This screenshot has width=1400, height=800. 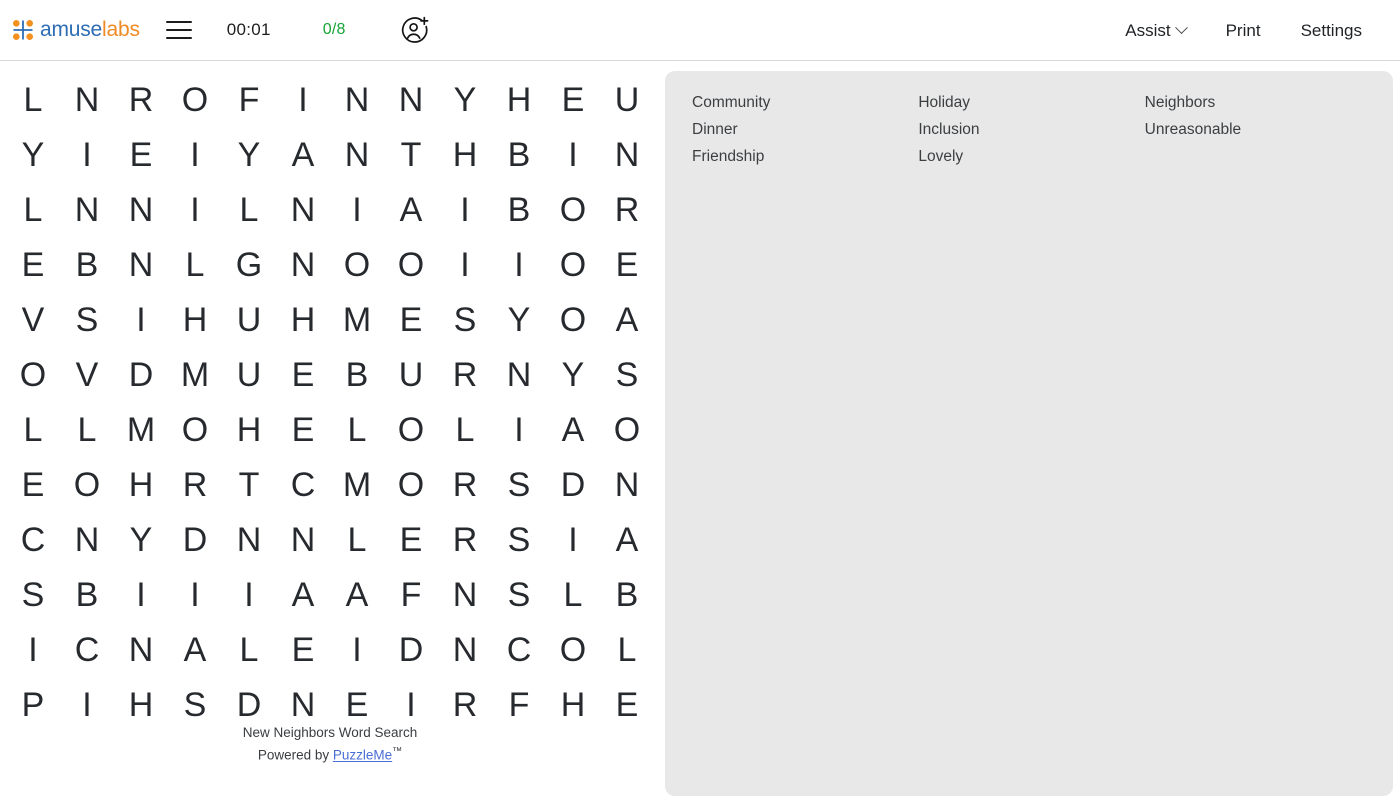 I want to click on grid-cell: V, so click(x=87, y=375).